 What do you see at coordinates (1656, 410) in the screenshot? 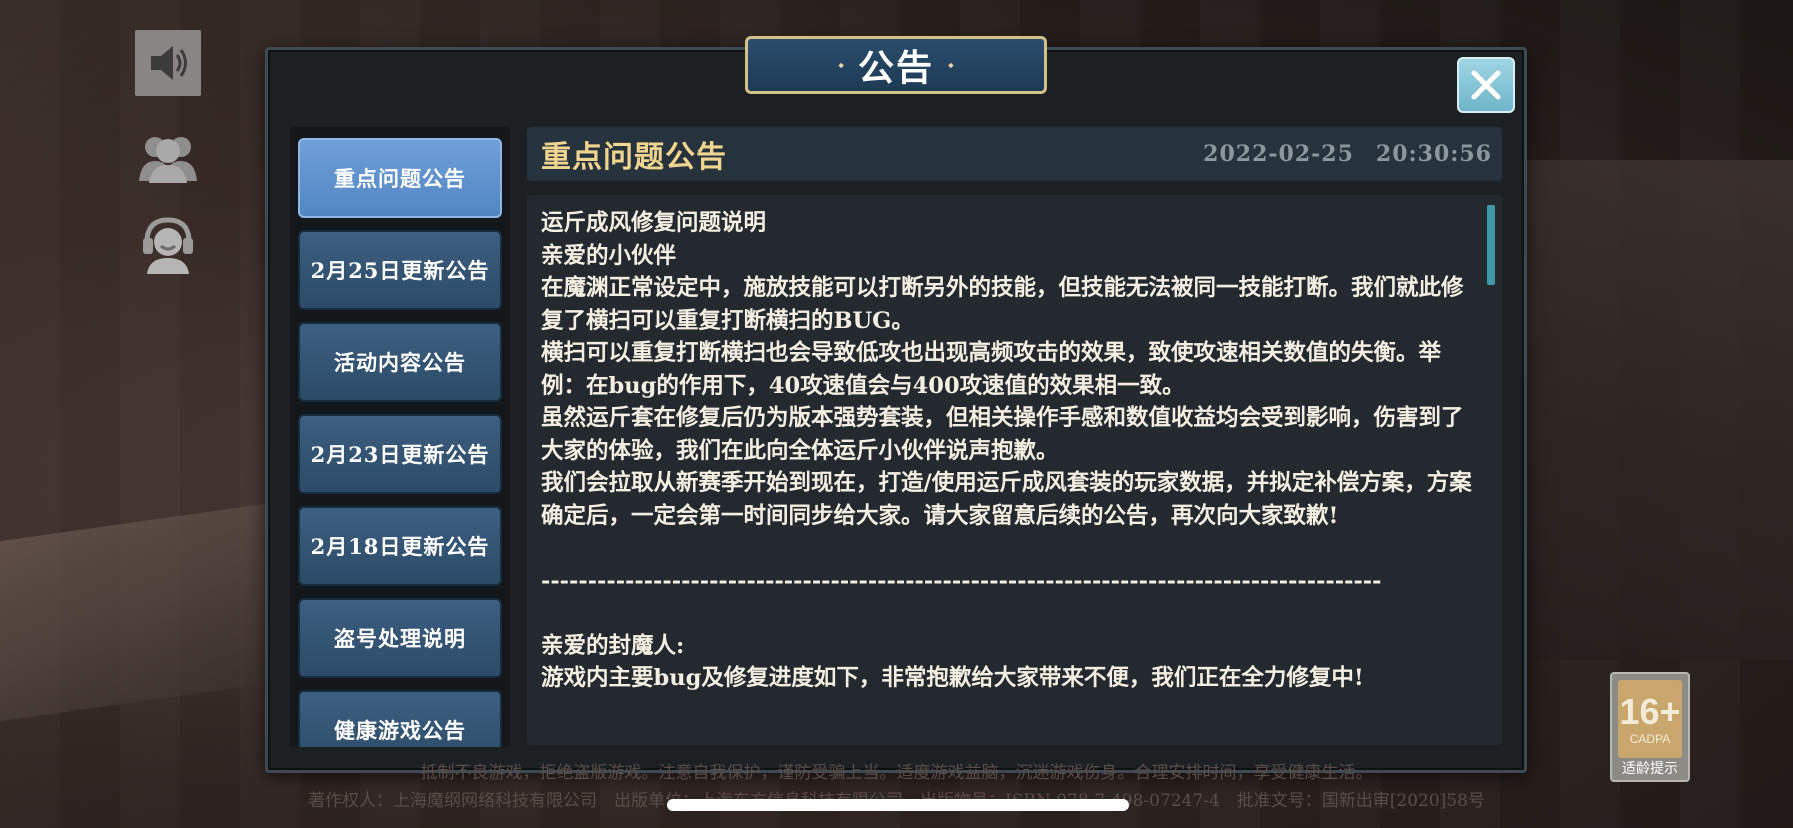
I see `background-wall` at bounding box center [1656, 410].